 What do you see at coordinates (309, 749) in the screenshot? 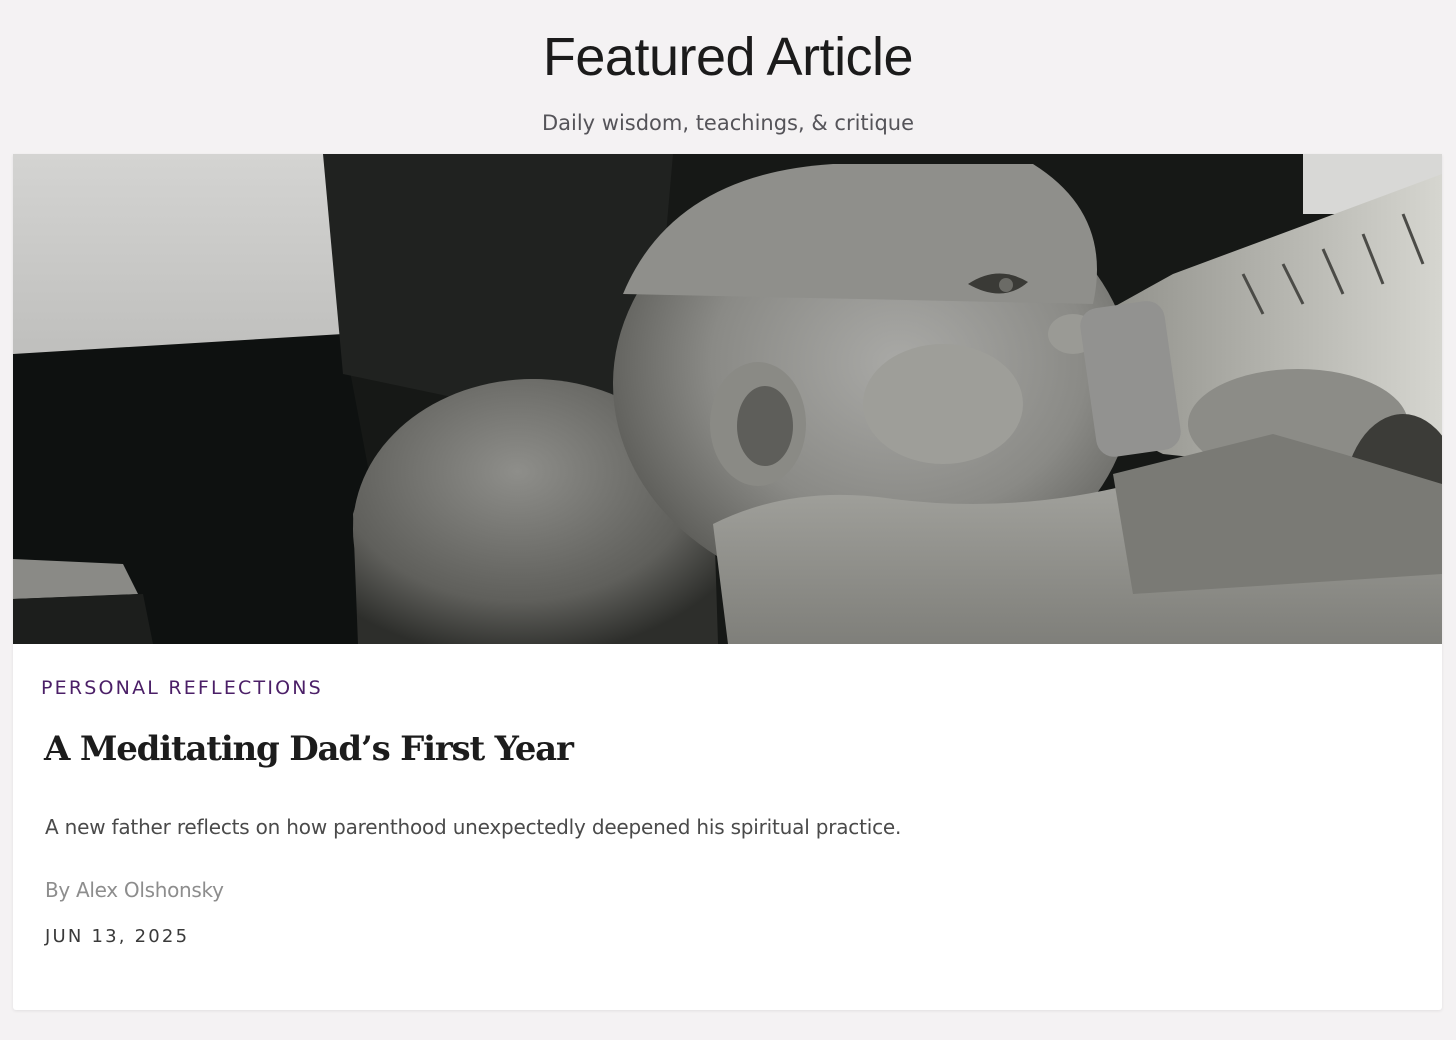
I see `article-title: A Meditating Dad’s First Year` at bounding box center [309, 749].